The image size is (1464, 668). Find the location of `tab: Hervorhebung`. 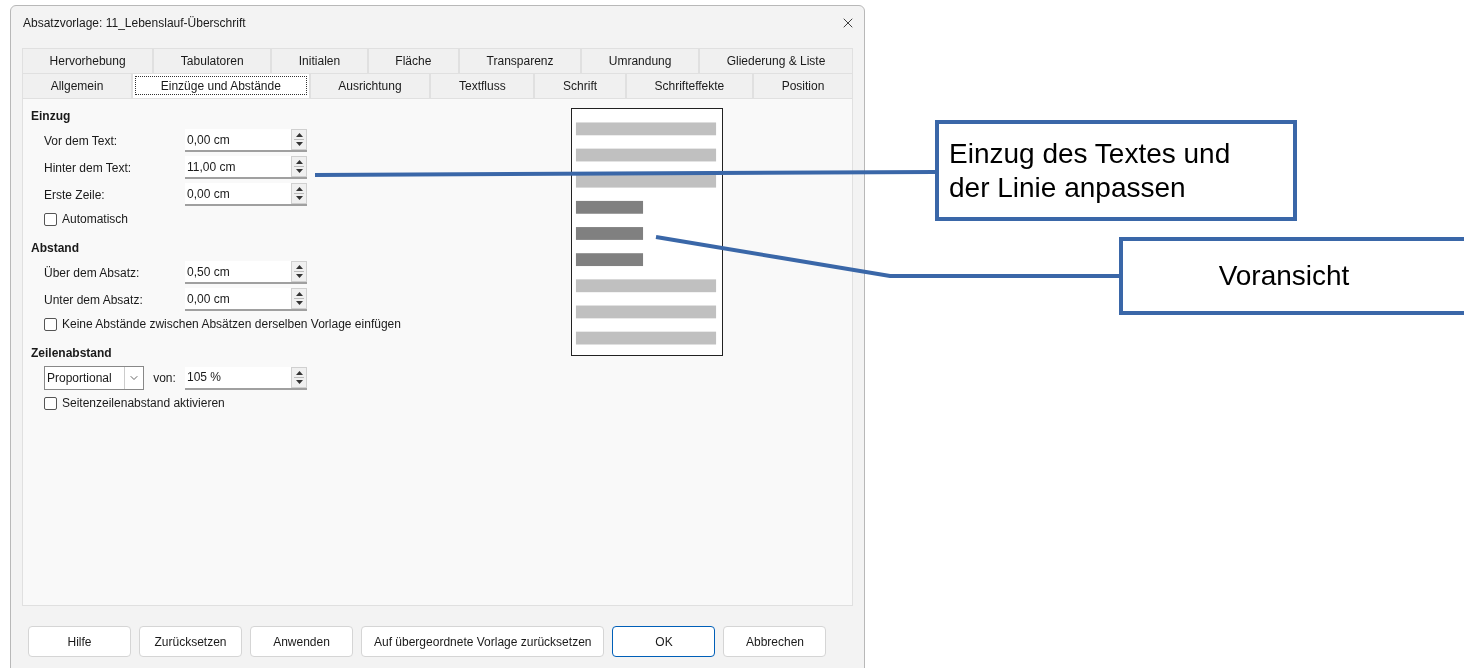

tab: Hervorhebung is located at coordinates (88, 60).